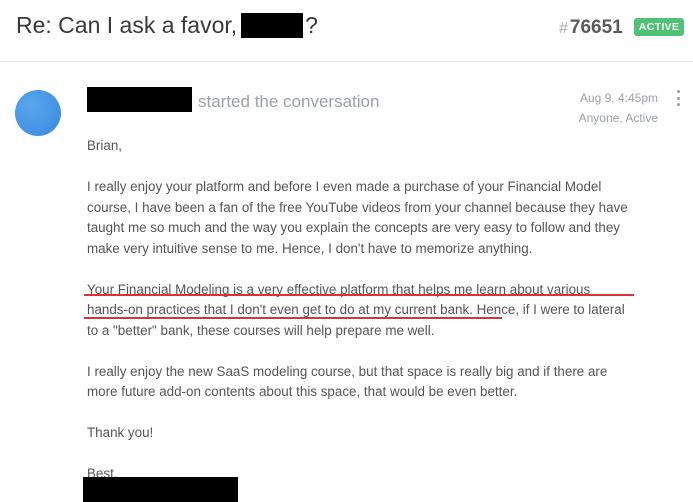  Describe the element at coordinates (160, 489) in the screenshot. I see `redacted-signature-box` at that location.